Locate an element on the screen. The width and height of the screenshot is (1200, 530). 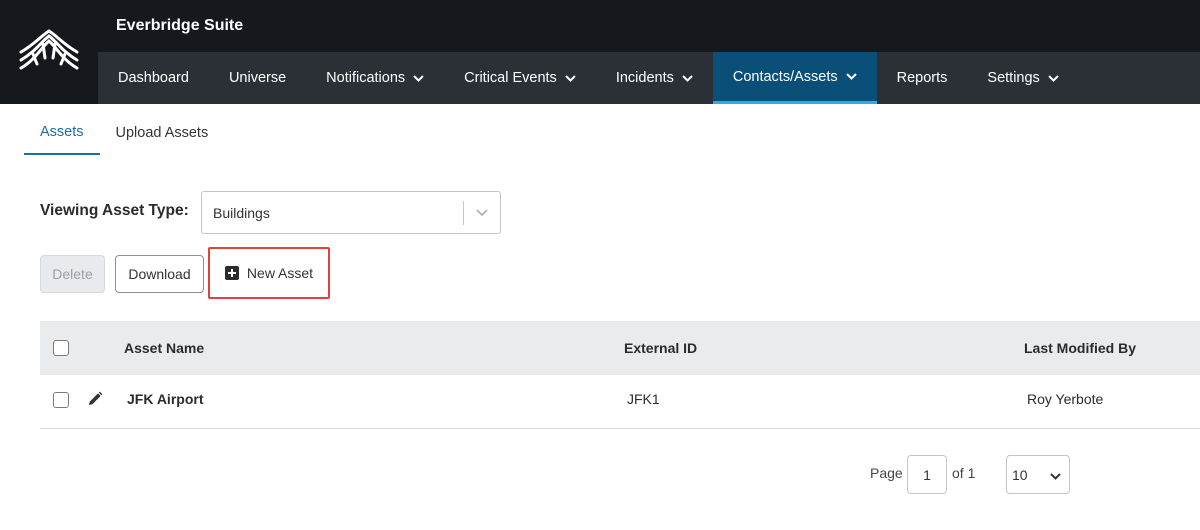
nav-critical-events: Critical Events is located at coordinates (520, 78).